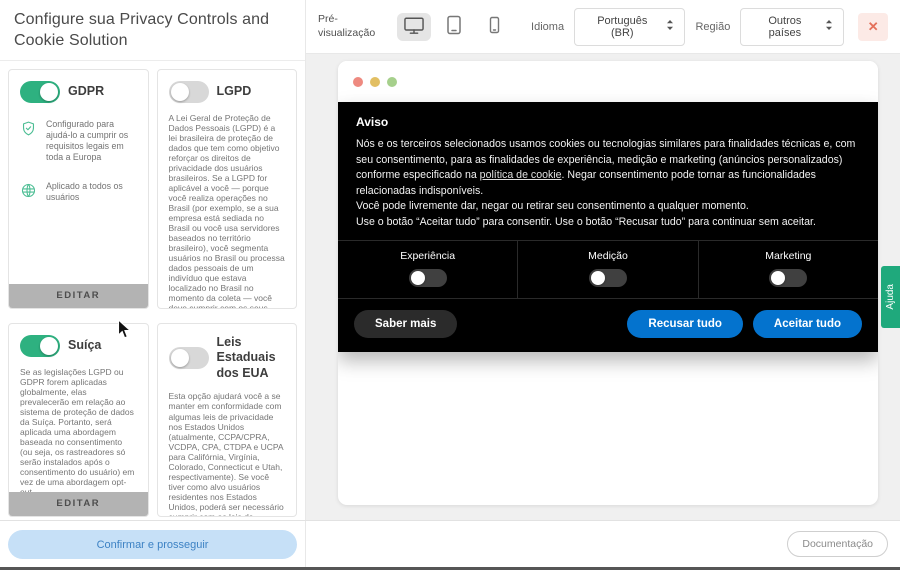  I want to click on lgpd-card-label: LGPD, so click(234, 90).